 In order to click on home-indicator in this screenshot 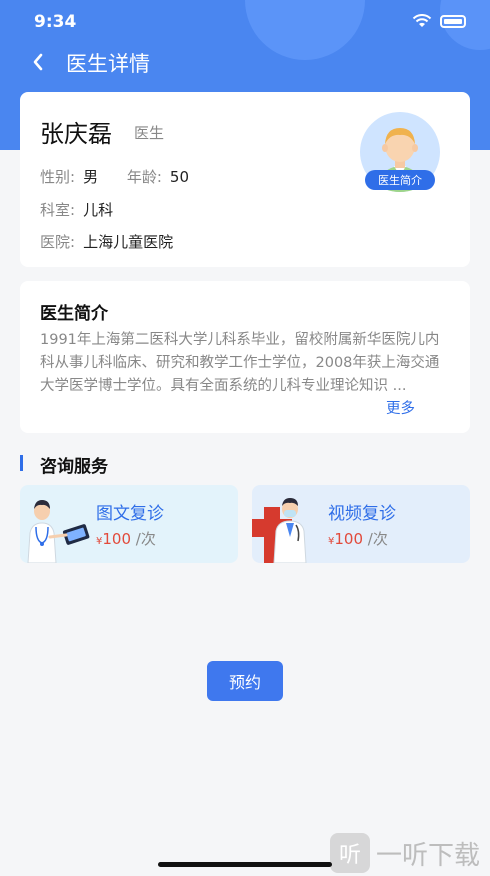, I will do `click(245, 864)`.